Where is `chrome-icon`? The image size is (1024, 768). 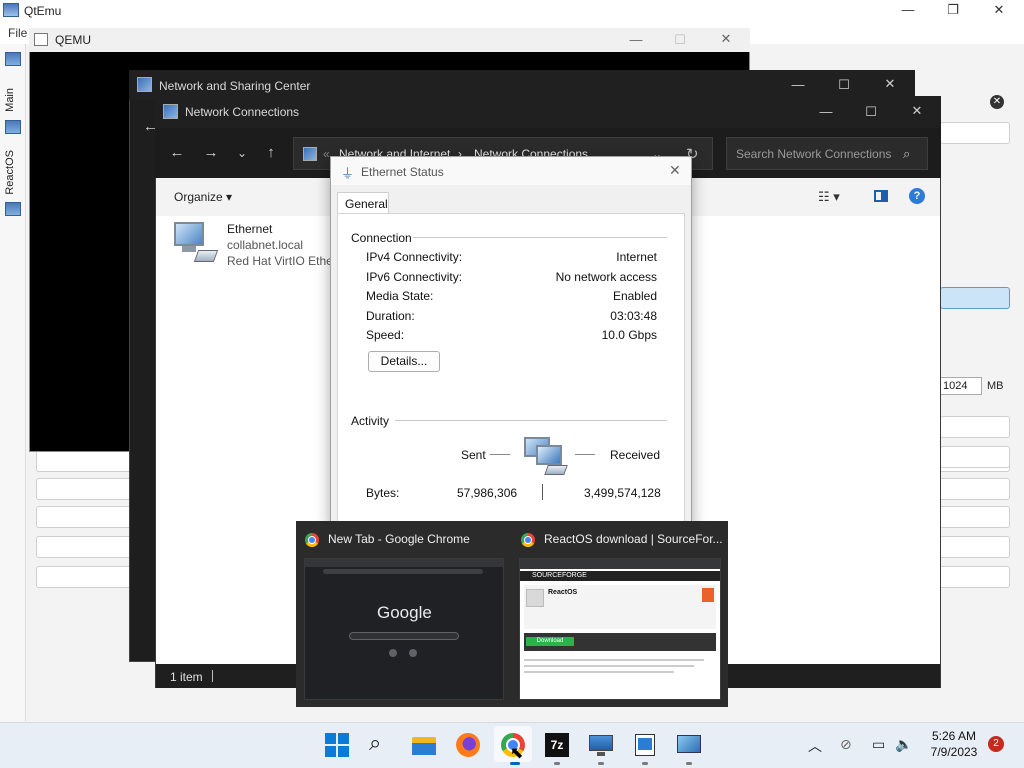
chrome-icon is located at coordinates (528, 540).